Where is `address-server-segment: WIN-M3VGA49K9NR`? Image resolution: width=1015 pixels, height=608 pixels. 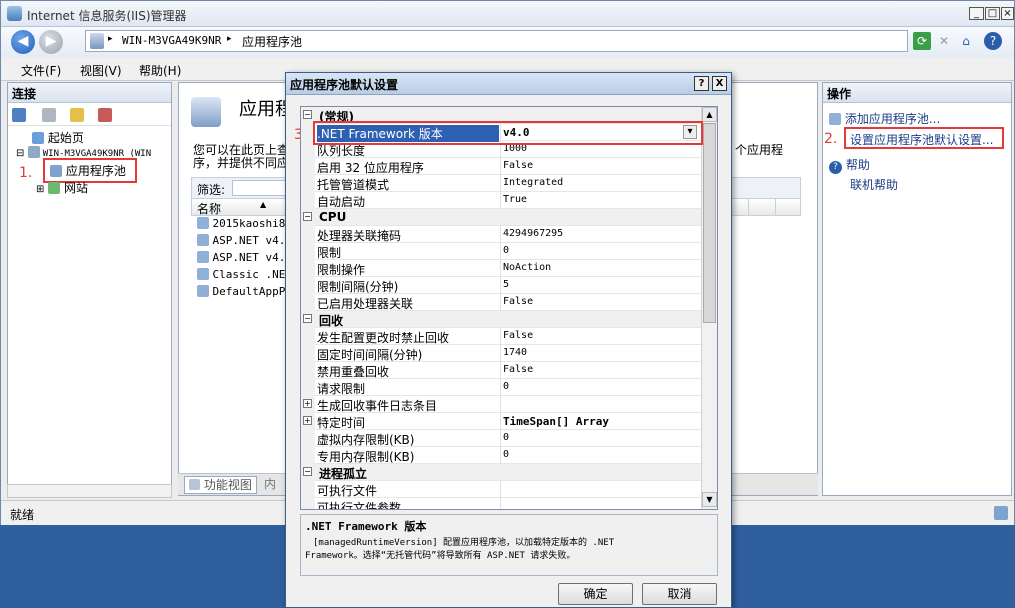 address-server-segment: WIN-M3VGA49K9NR is located at coordinates (171, 40).